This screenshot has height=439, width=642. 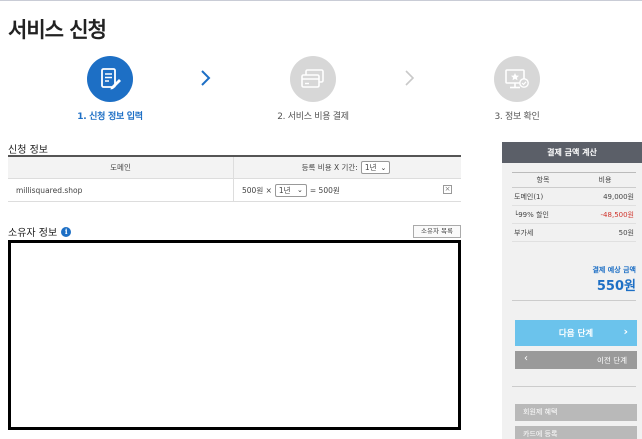 I want to click on table-row: 부가세 50원, so click(x=574, y=233).